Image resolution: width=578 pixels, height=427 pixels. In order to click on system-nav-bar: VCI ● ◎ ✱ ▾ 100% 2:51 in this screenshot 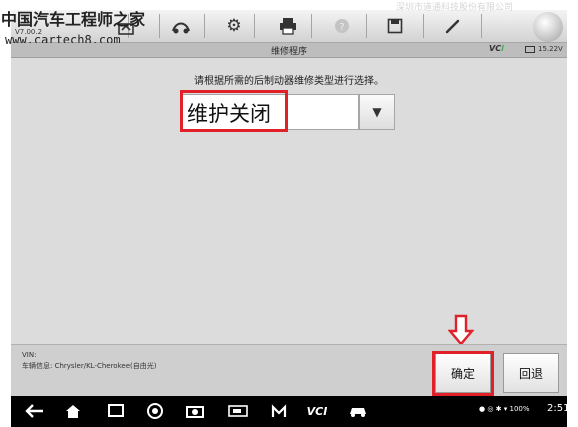, I will do `click(290, 411)`.